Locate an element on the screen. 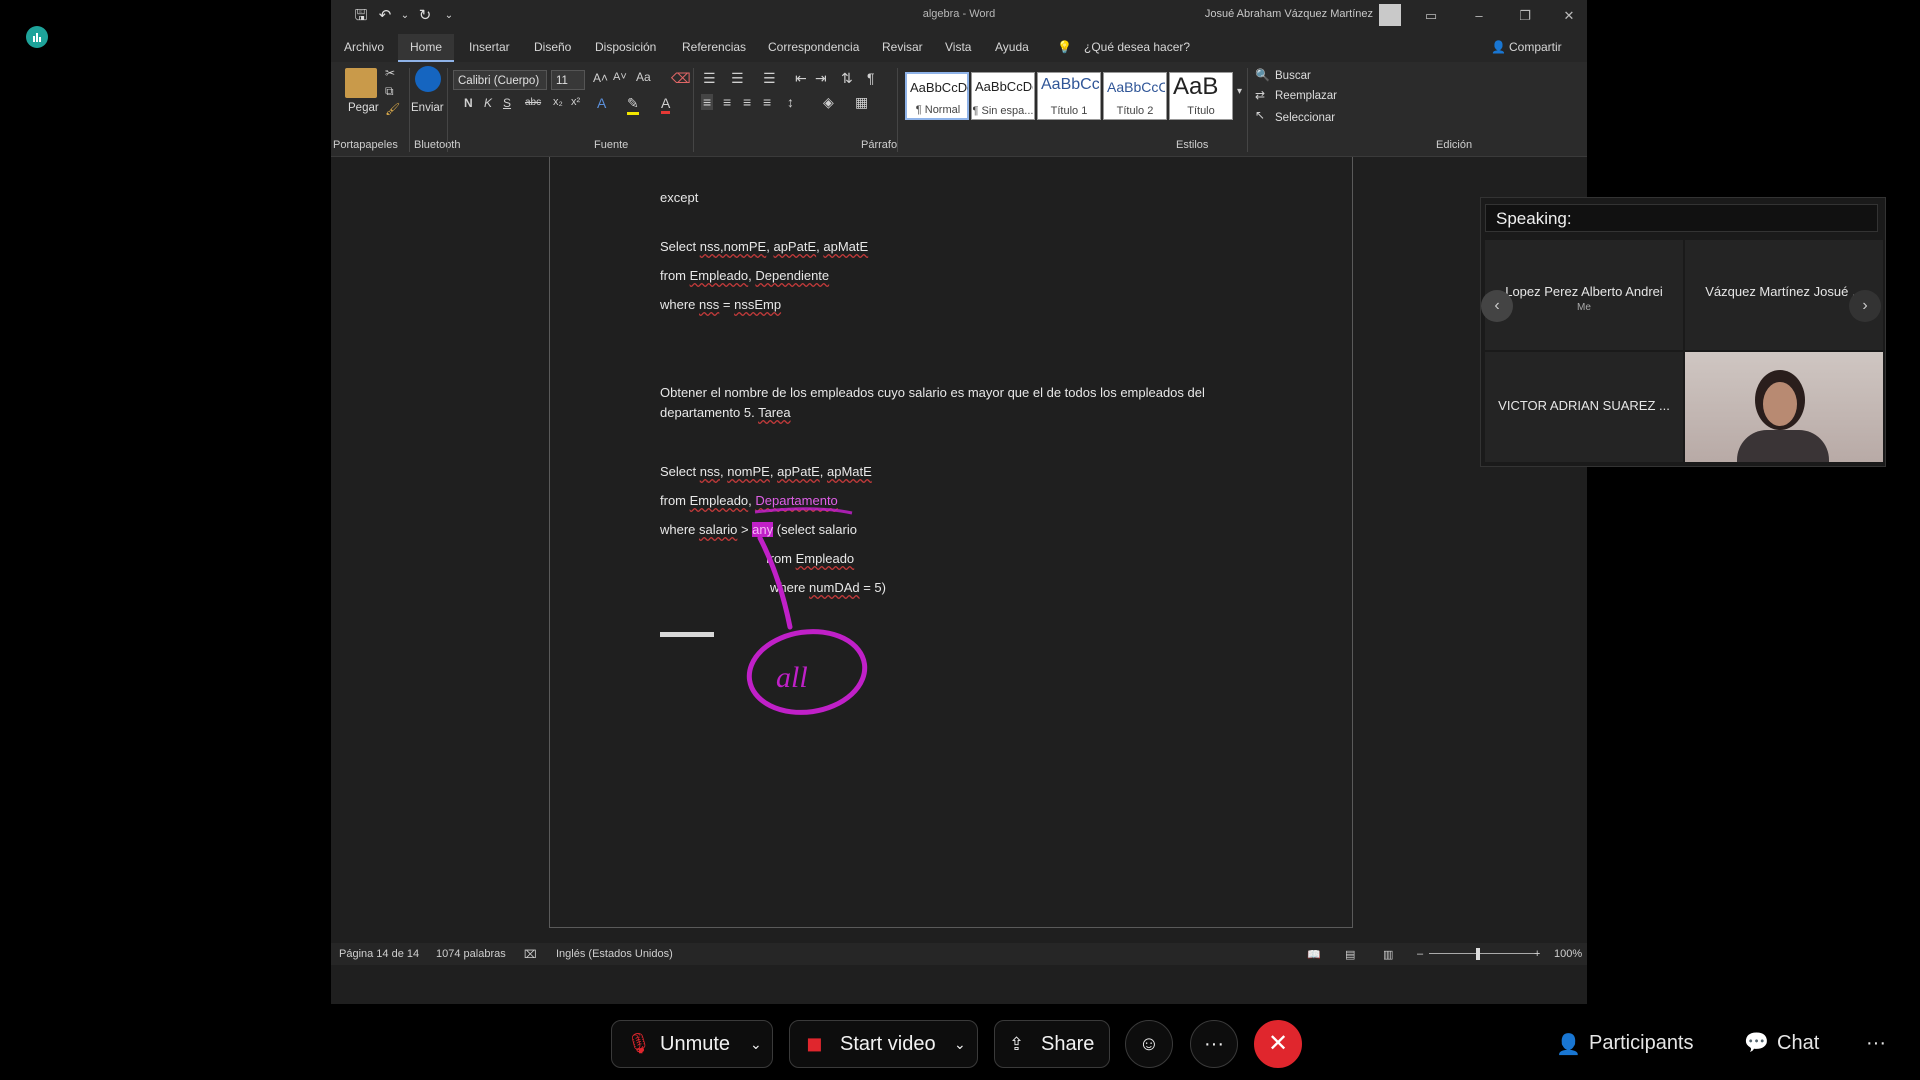 Image resolution: width=1920 pixels, height=1080 pixels. web-layout-icon: ▥ is located at coordinates (1388, 954).